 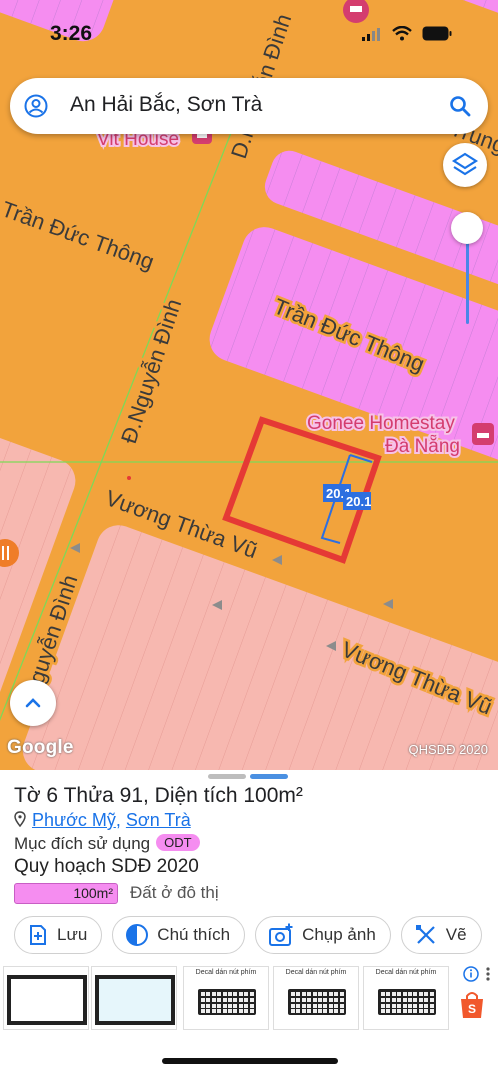 I want to click on sheet-handle-left, so click(x=227, y=776).